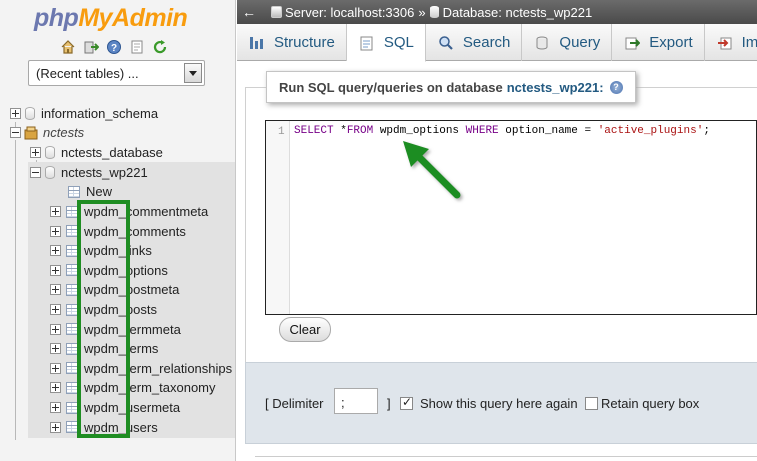  I want to click on divider, so click(506, 456).